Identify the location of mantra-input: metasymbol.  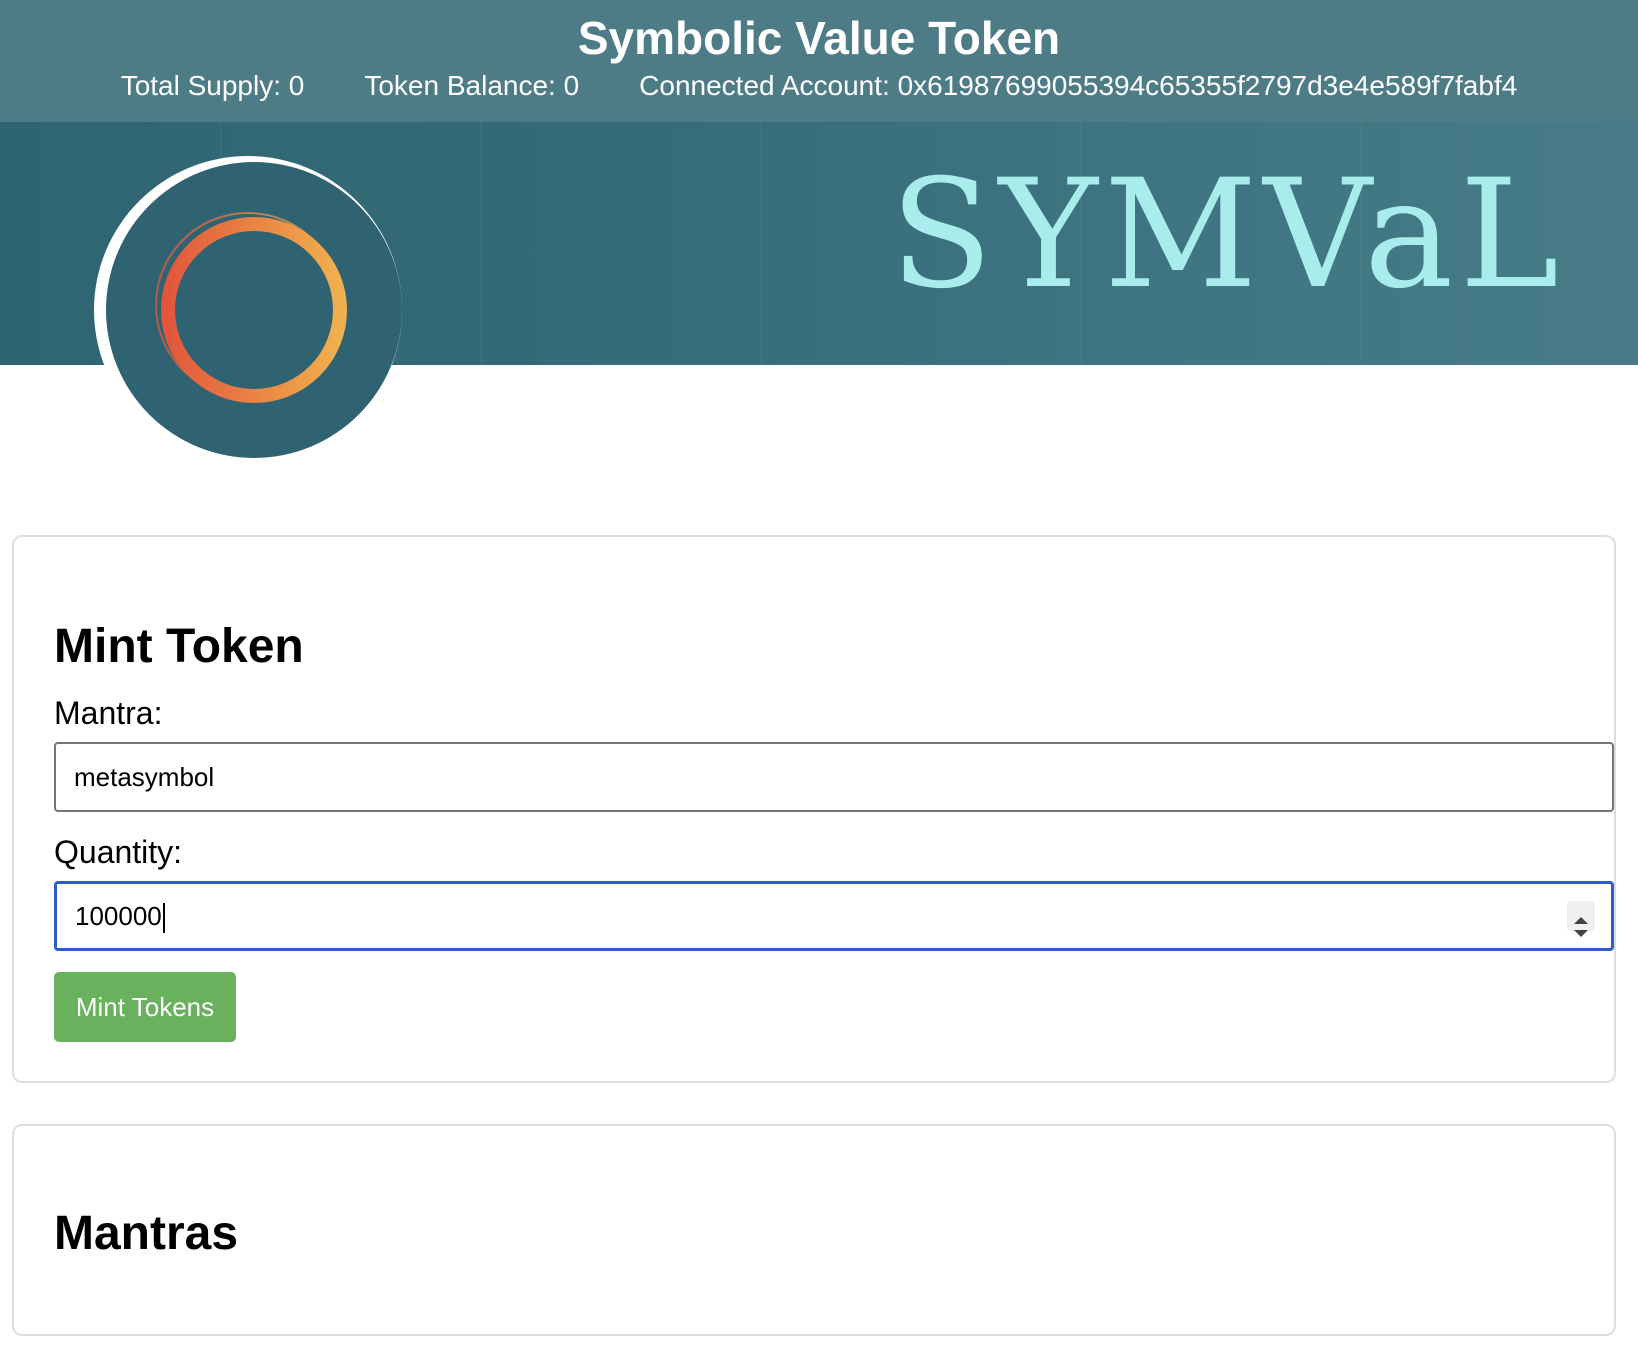
(834, 777).